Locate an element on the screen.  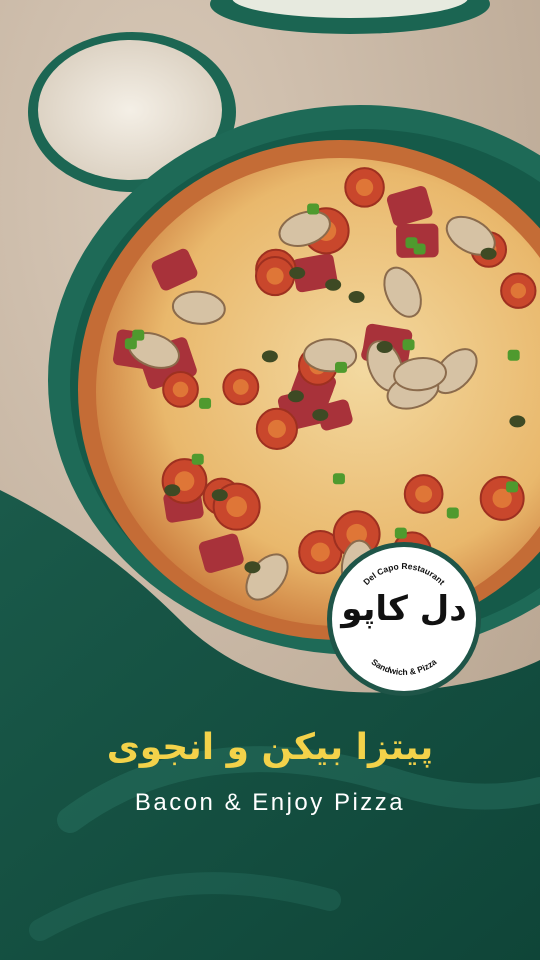
svg-text: Del Capo Restaurant is located at coordinates (404, 574).